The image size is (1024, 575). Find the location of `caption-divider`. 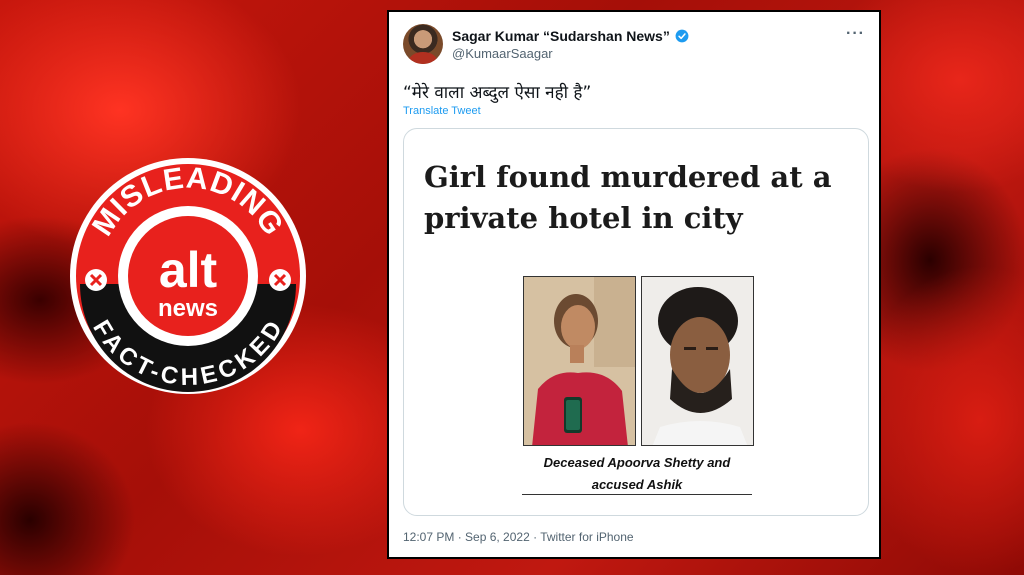

caption-divider is located at coordinates (637, 494).